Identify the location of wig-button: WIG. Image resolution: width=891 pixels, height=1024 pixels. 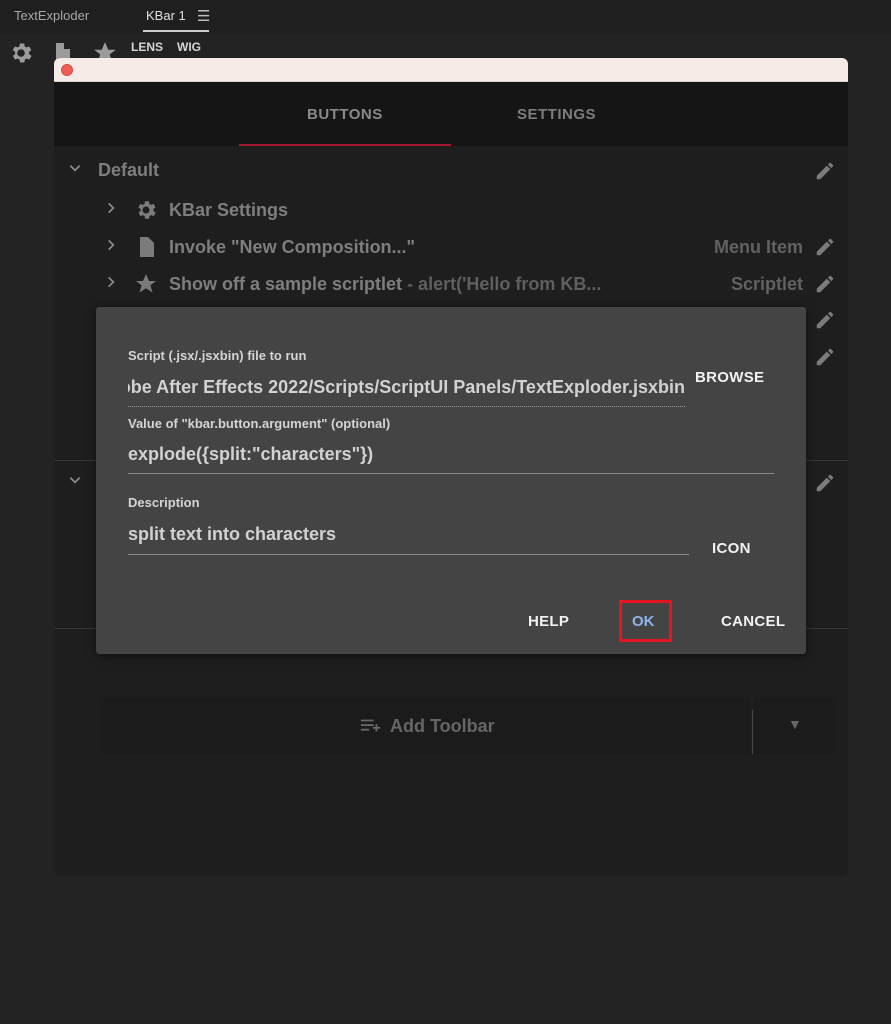
(189, 47).